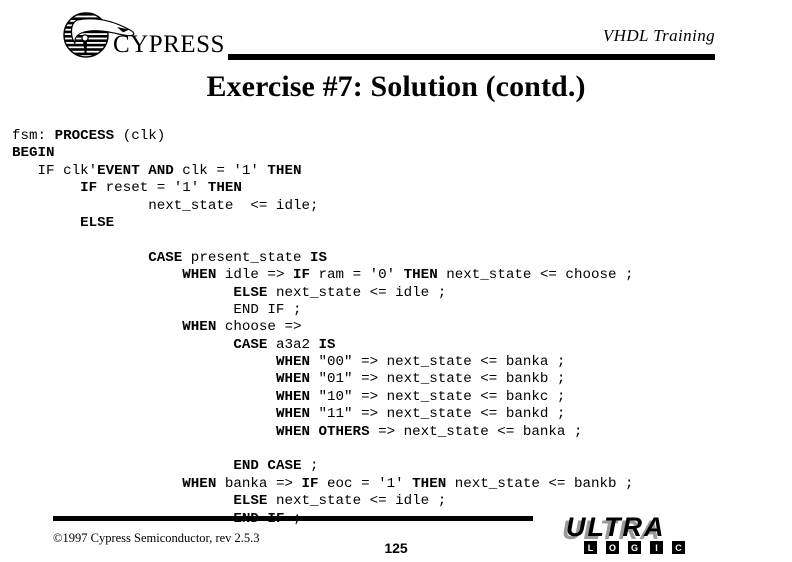 The image size is (792, 562). Describe the element at coordinates (254, 275) in the screenshot. I see `code-text: idle =>` at that location.